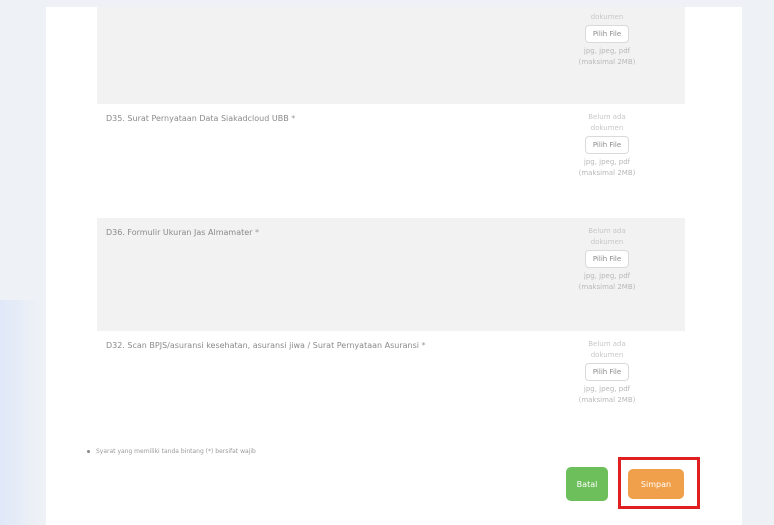  I want to click on background-right, so click(758, 262).